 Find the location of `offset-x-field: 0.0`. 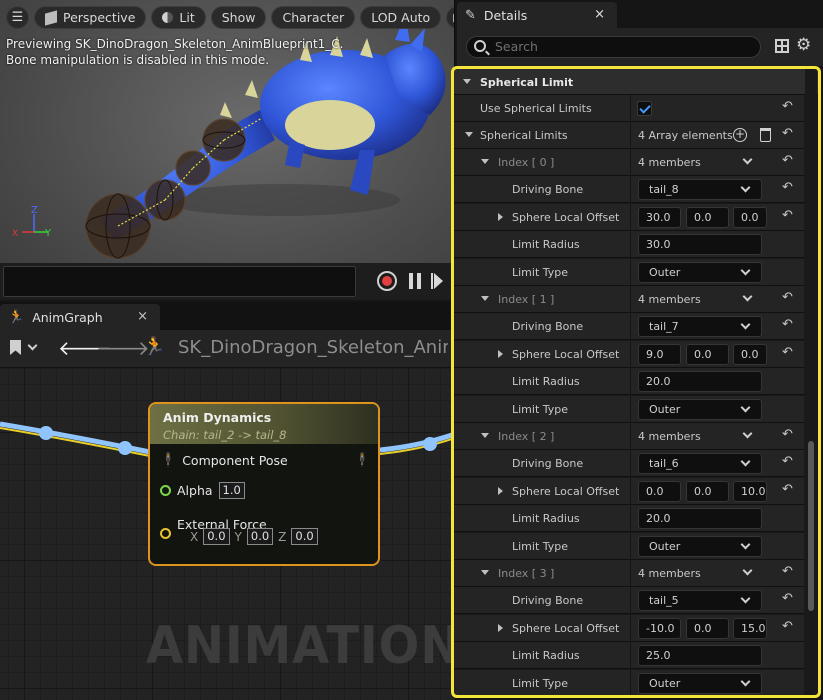

offset-x-field: 0.0 is located at coordinates (659, 491).